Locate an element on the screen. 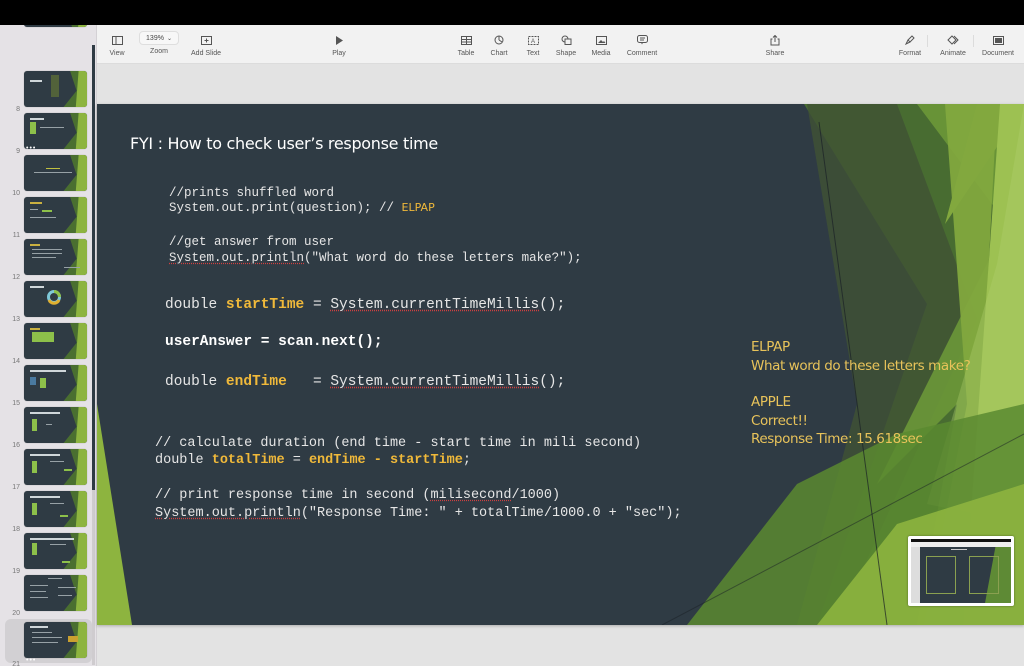 The image size is (1024, 666). document-button: Document is located at coordinates (998, 44).